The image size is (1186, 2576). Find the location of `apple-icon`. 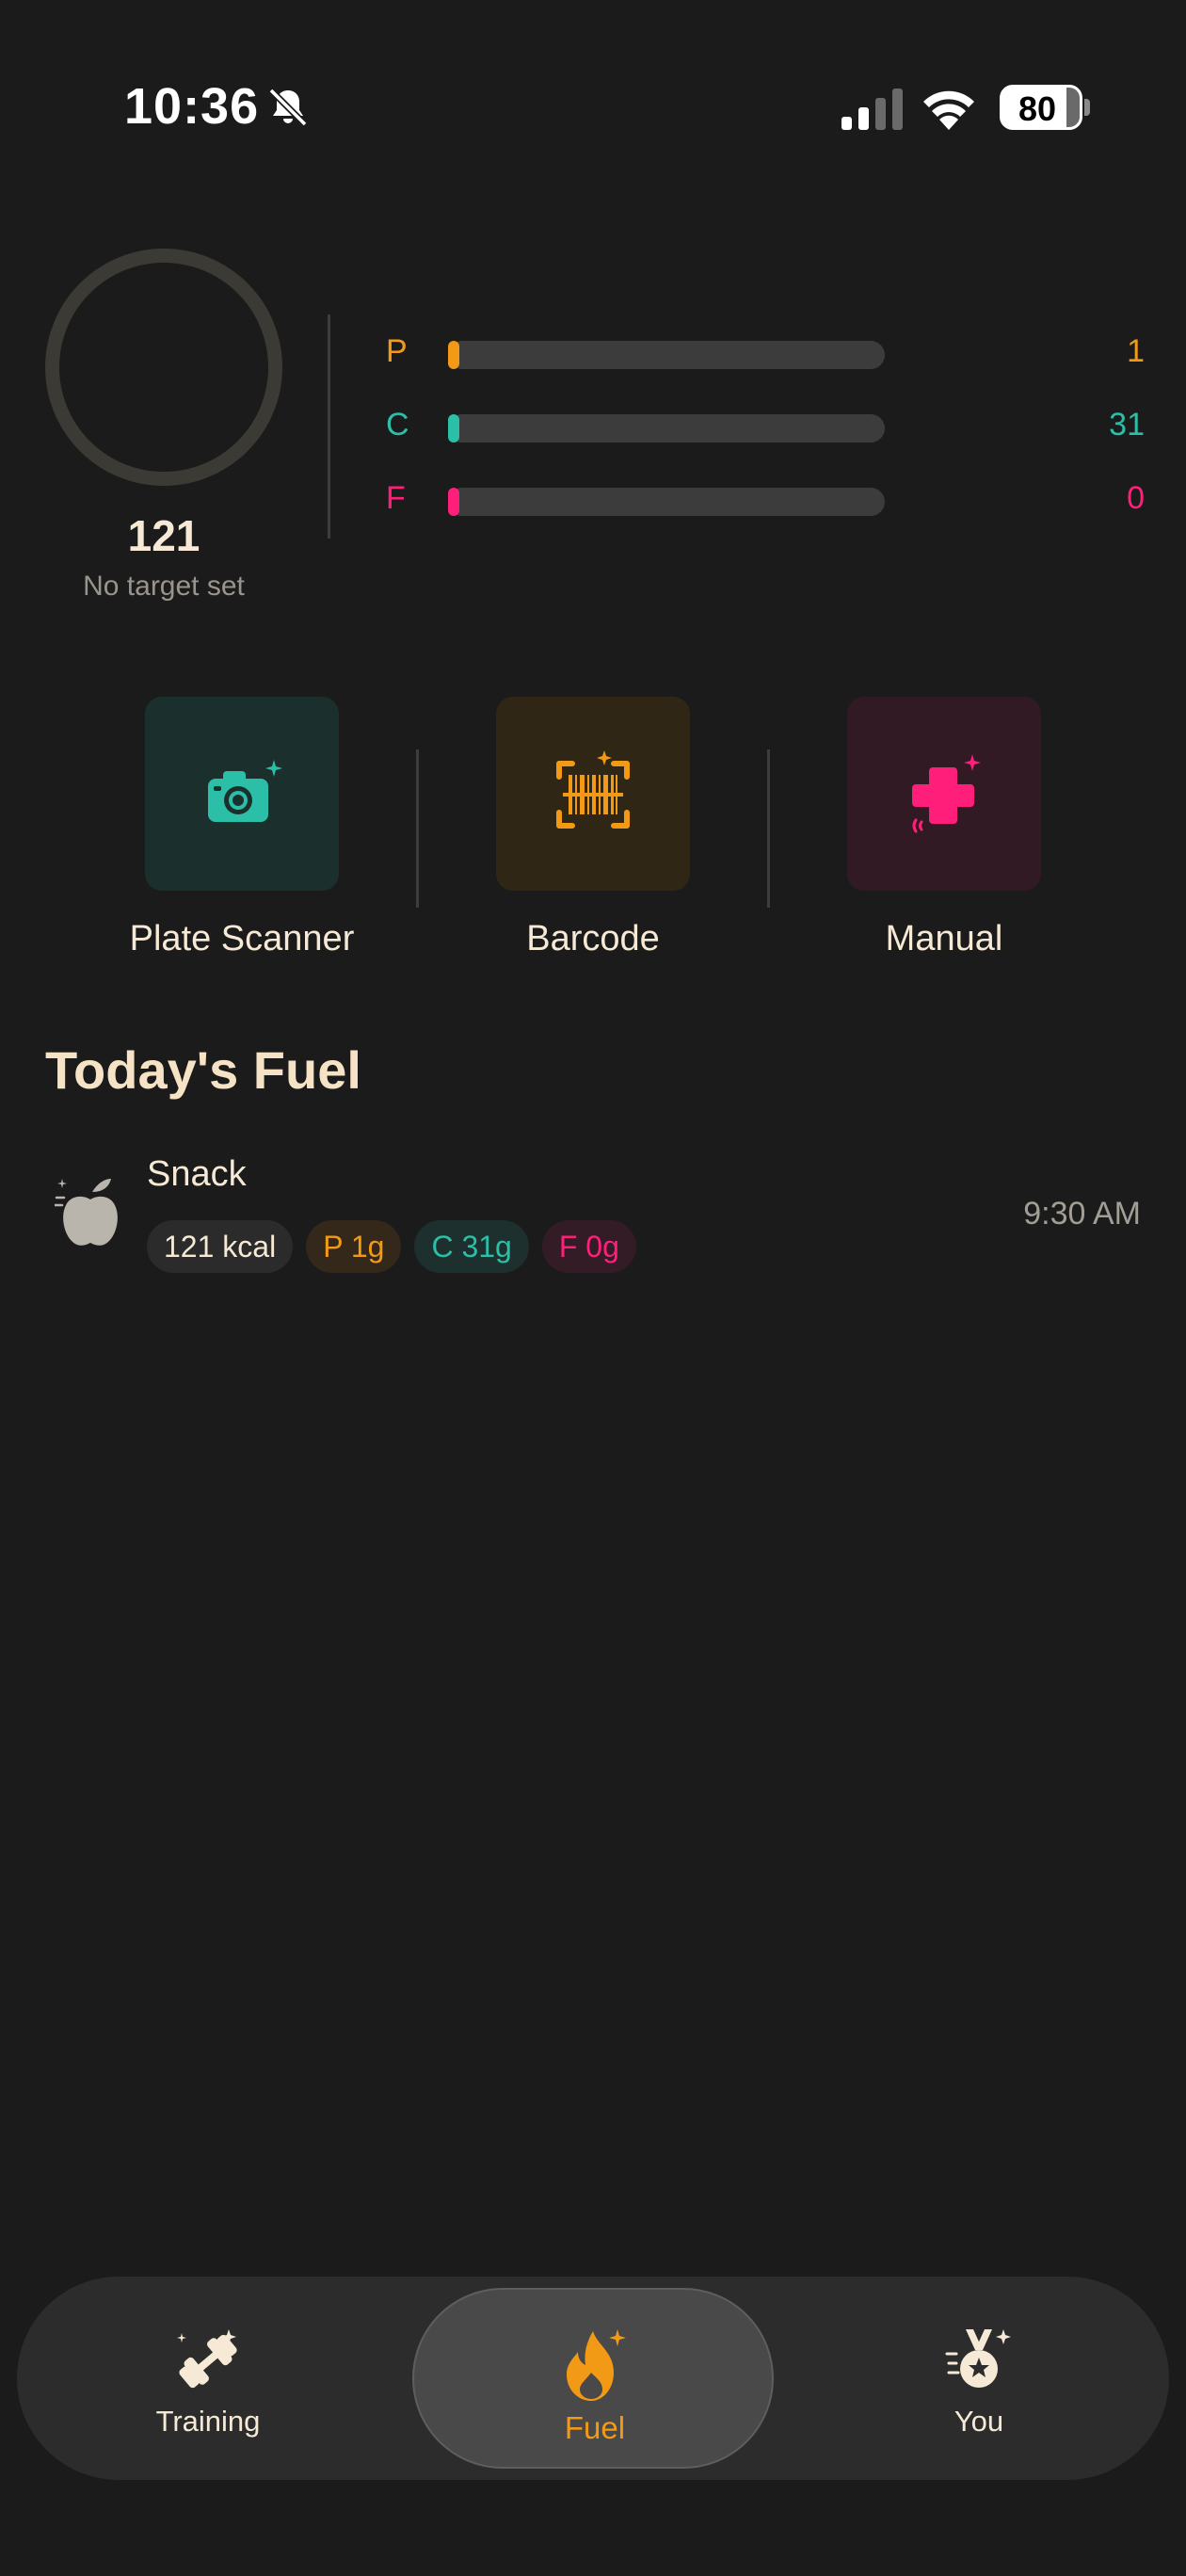

apple-icon is located at coordinates (86, 1212).